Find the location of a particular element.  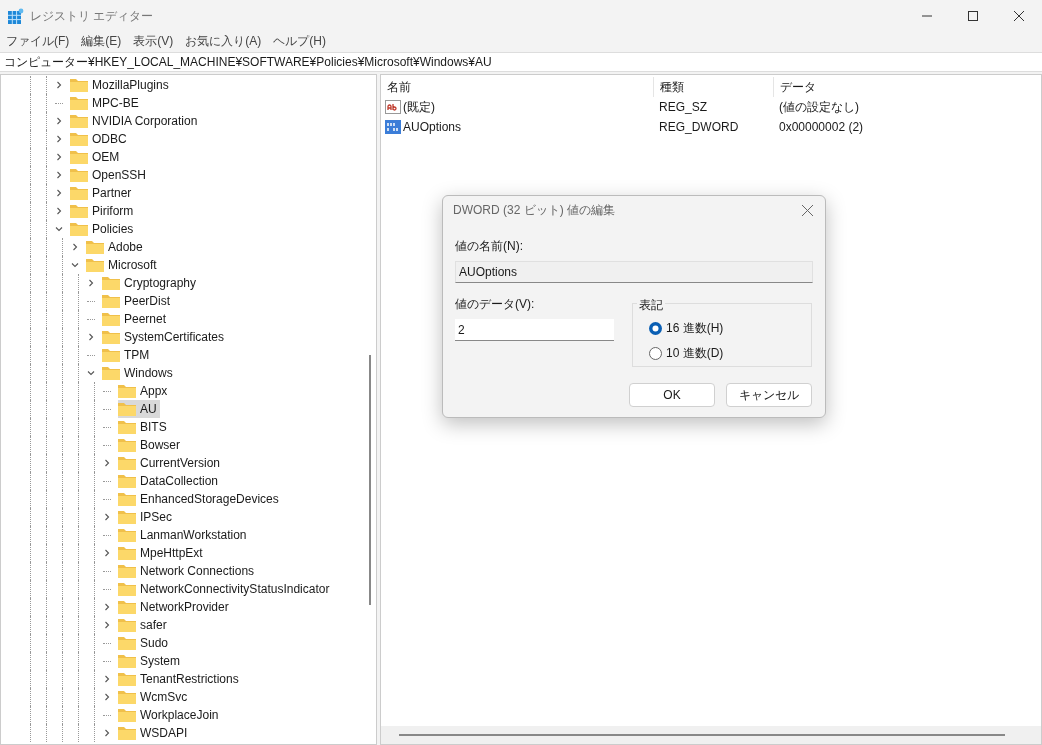

column-header: 種類 is located at coordinates (713, 87).